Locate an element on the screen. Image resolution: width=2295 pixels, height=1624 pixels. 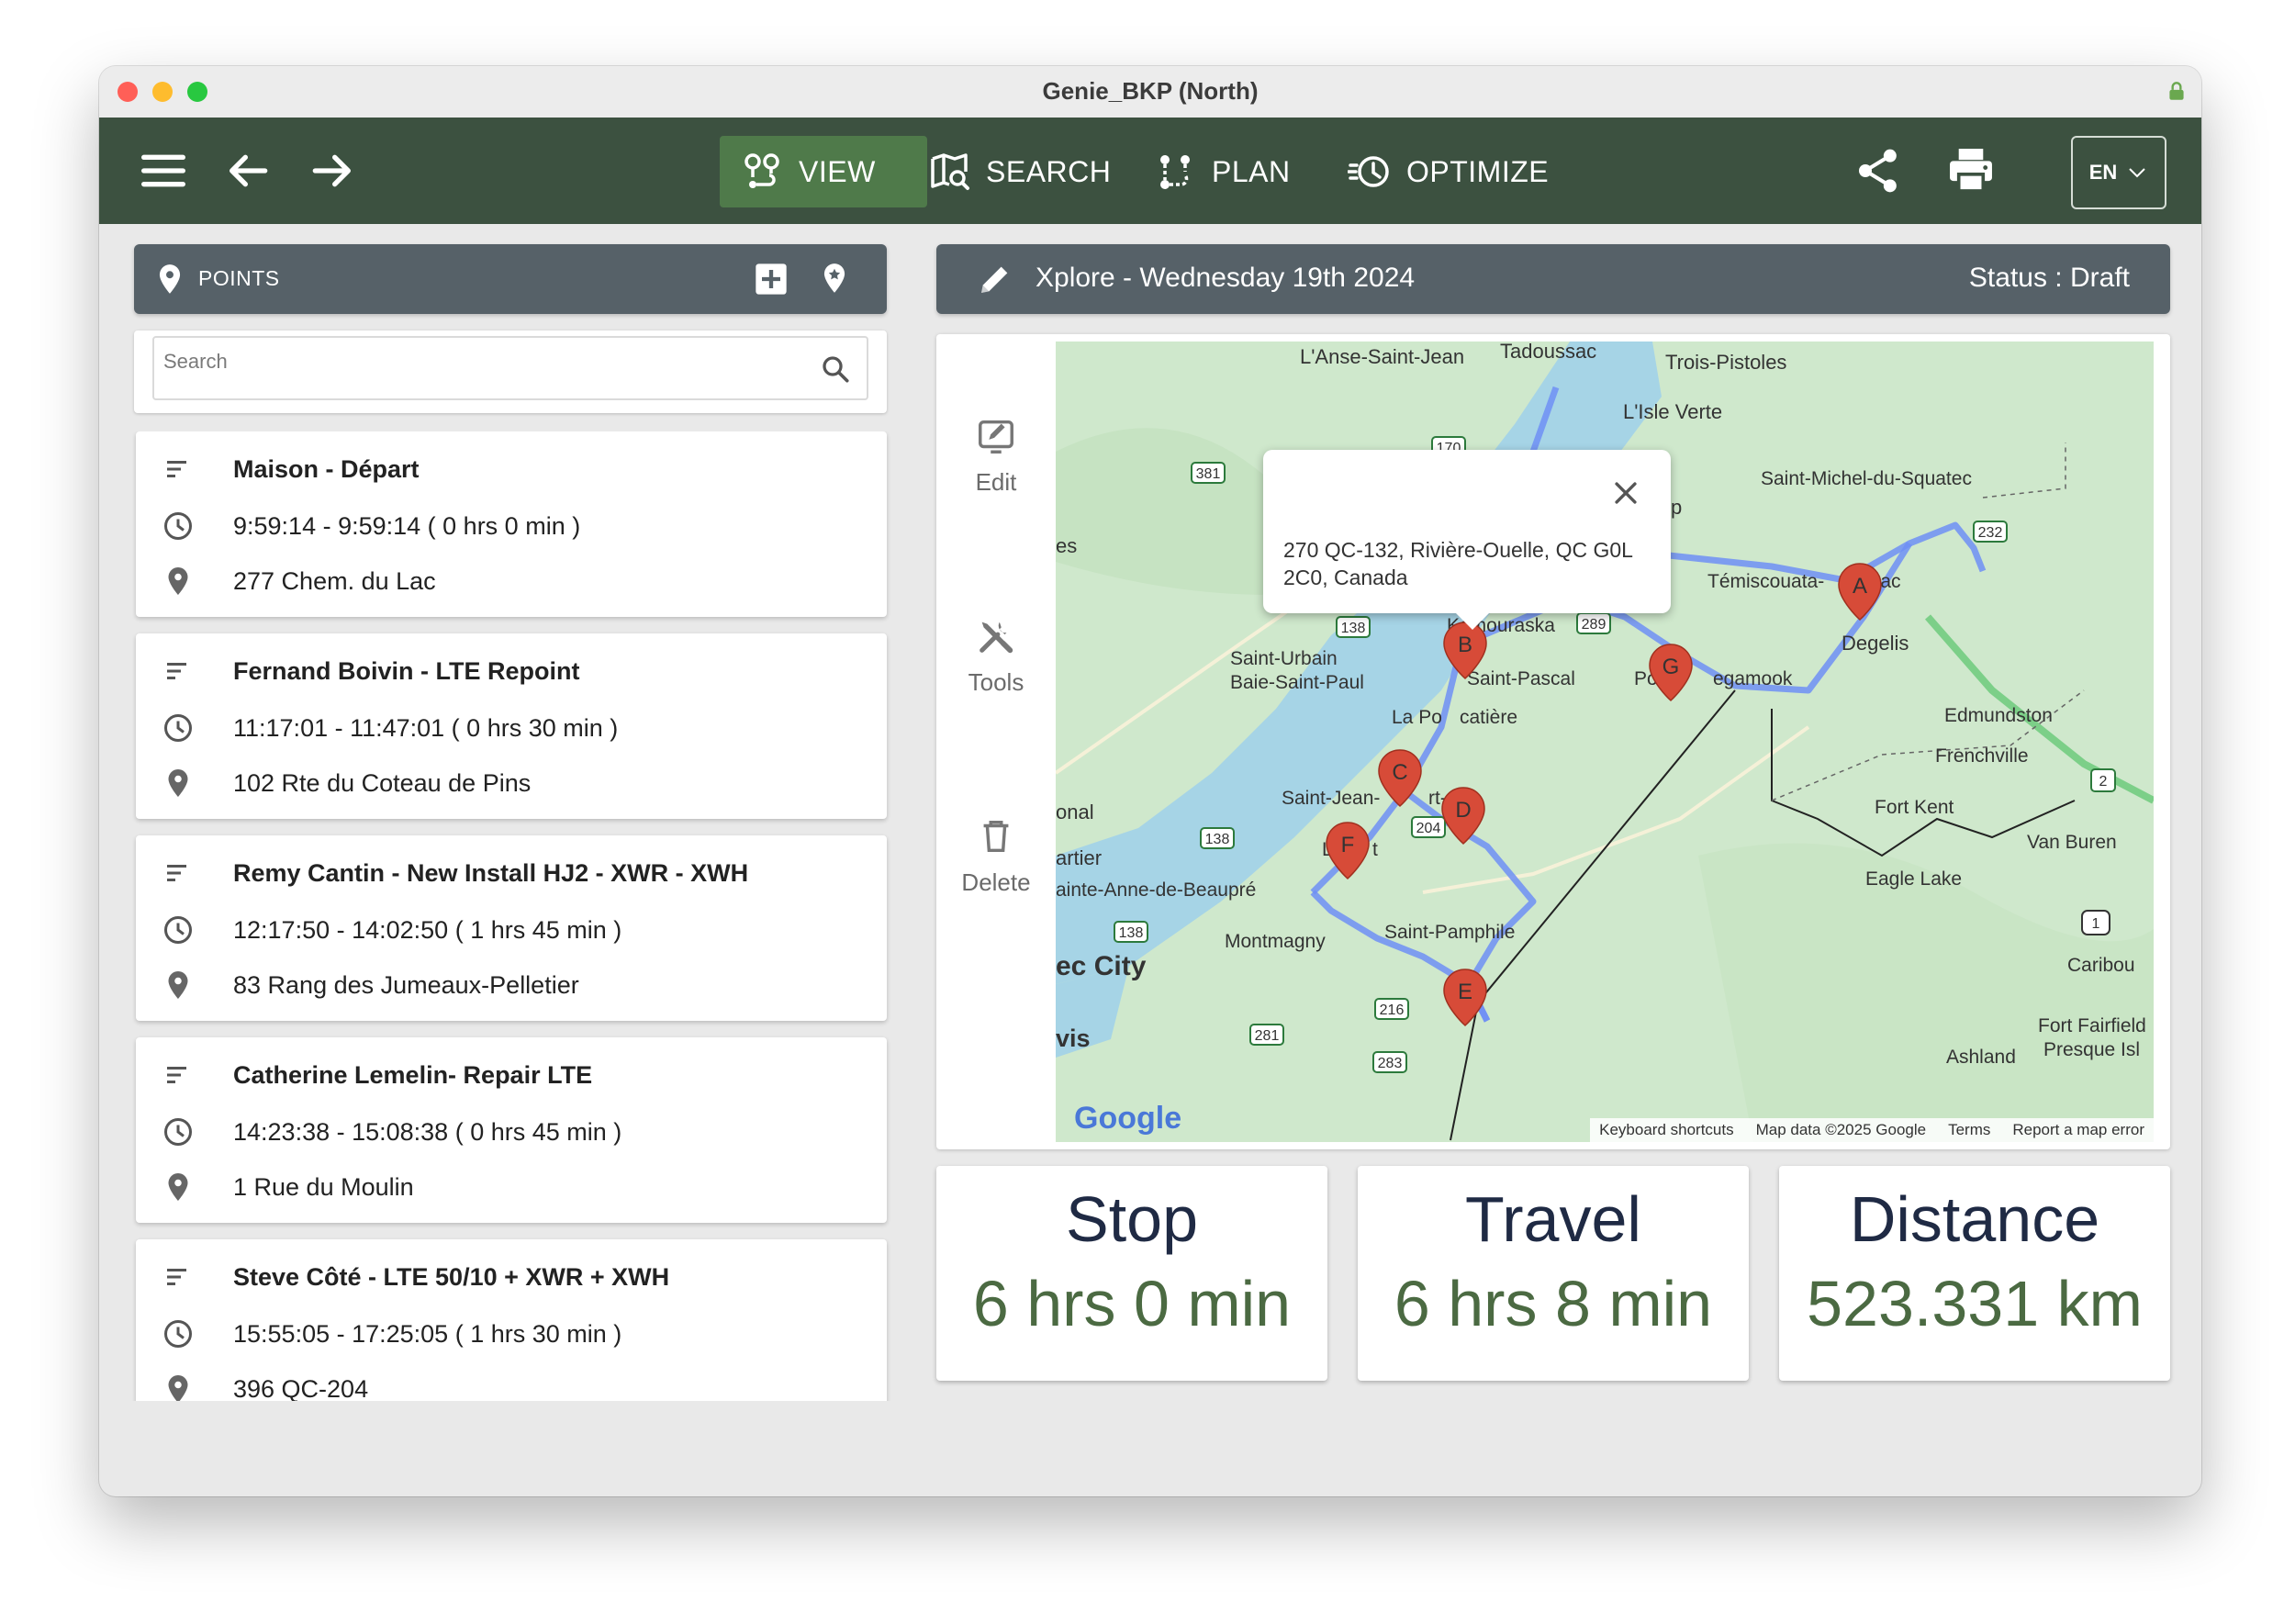
svg-text: 1 is located at coordinates (2096, 924).